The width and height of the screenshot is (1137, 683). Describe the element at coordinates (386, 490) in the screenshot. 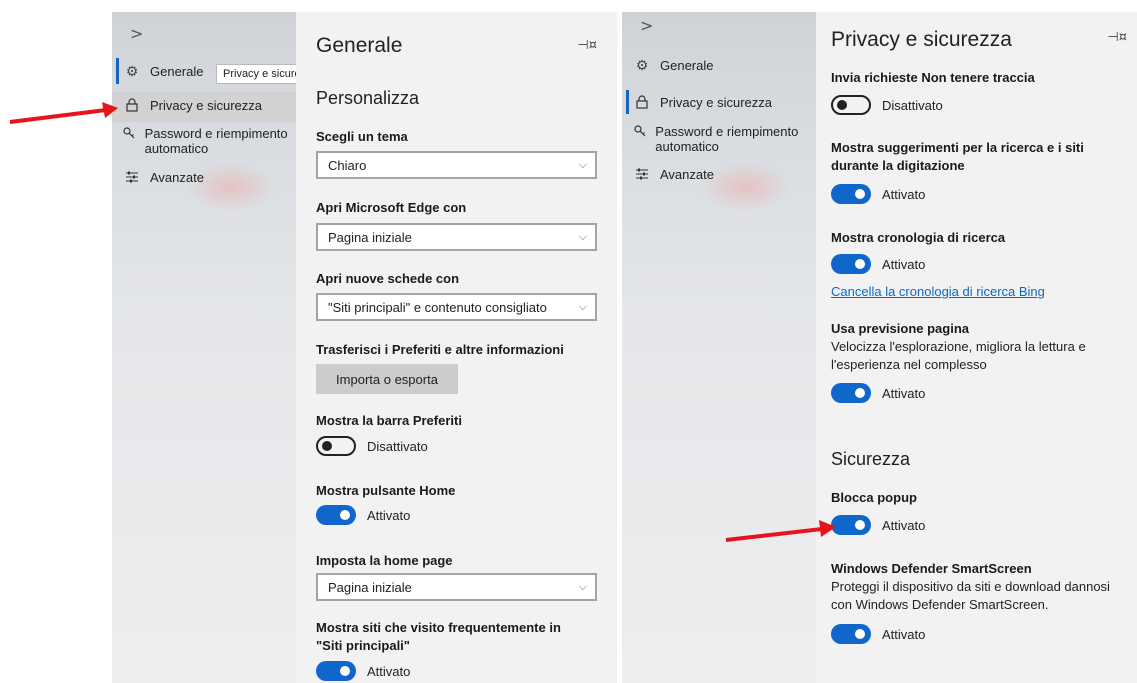

I see `home-button-label: Mostra pulsante Home` at that location.